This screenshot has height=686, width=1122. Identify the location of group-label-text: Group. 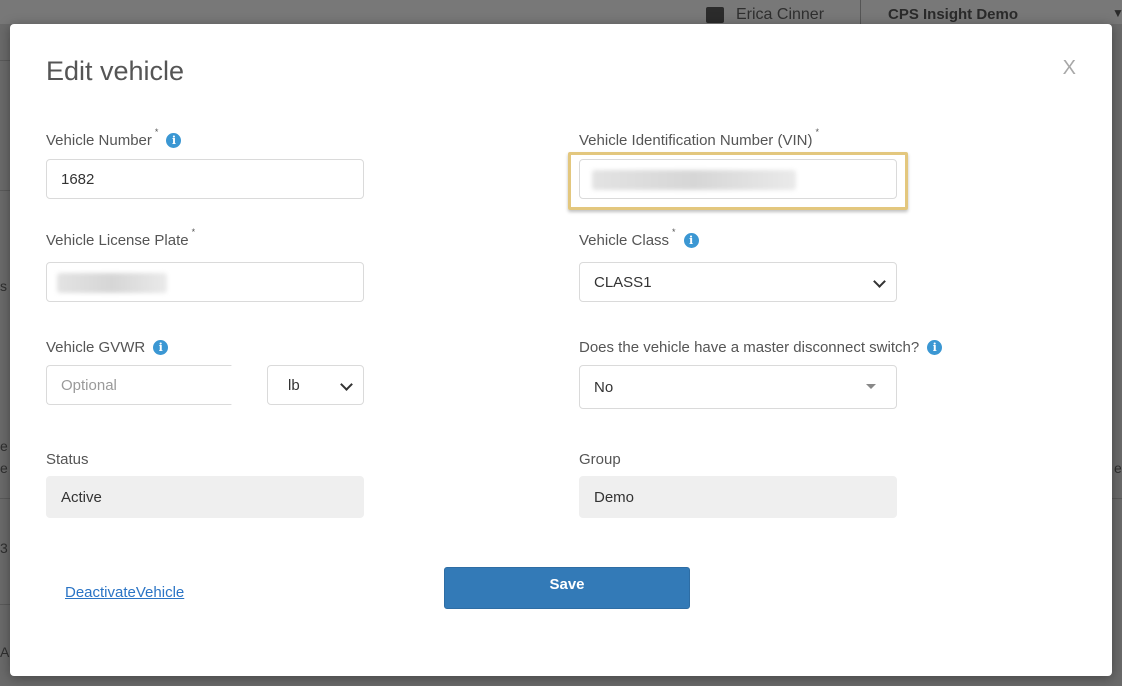
(600, 459).